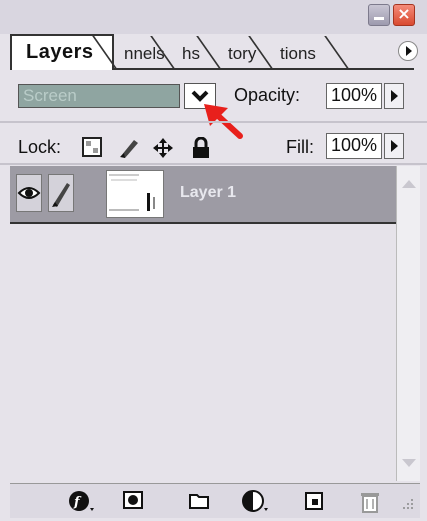 Image resolution: width=427 pixels, height=521 pixels. I want to click on close-button: ×, so click(404, 15).